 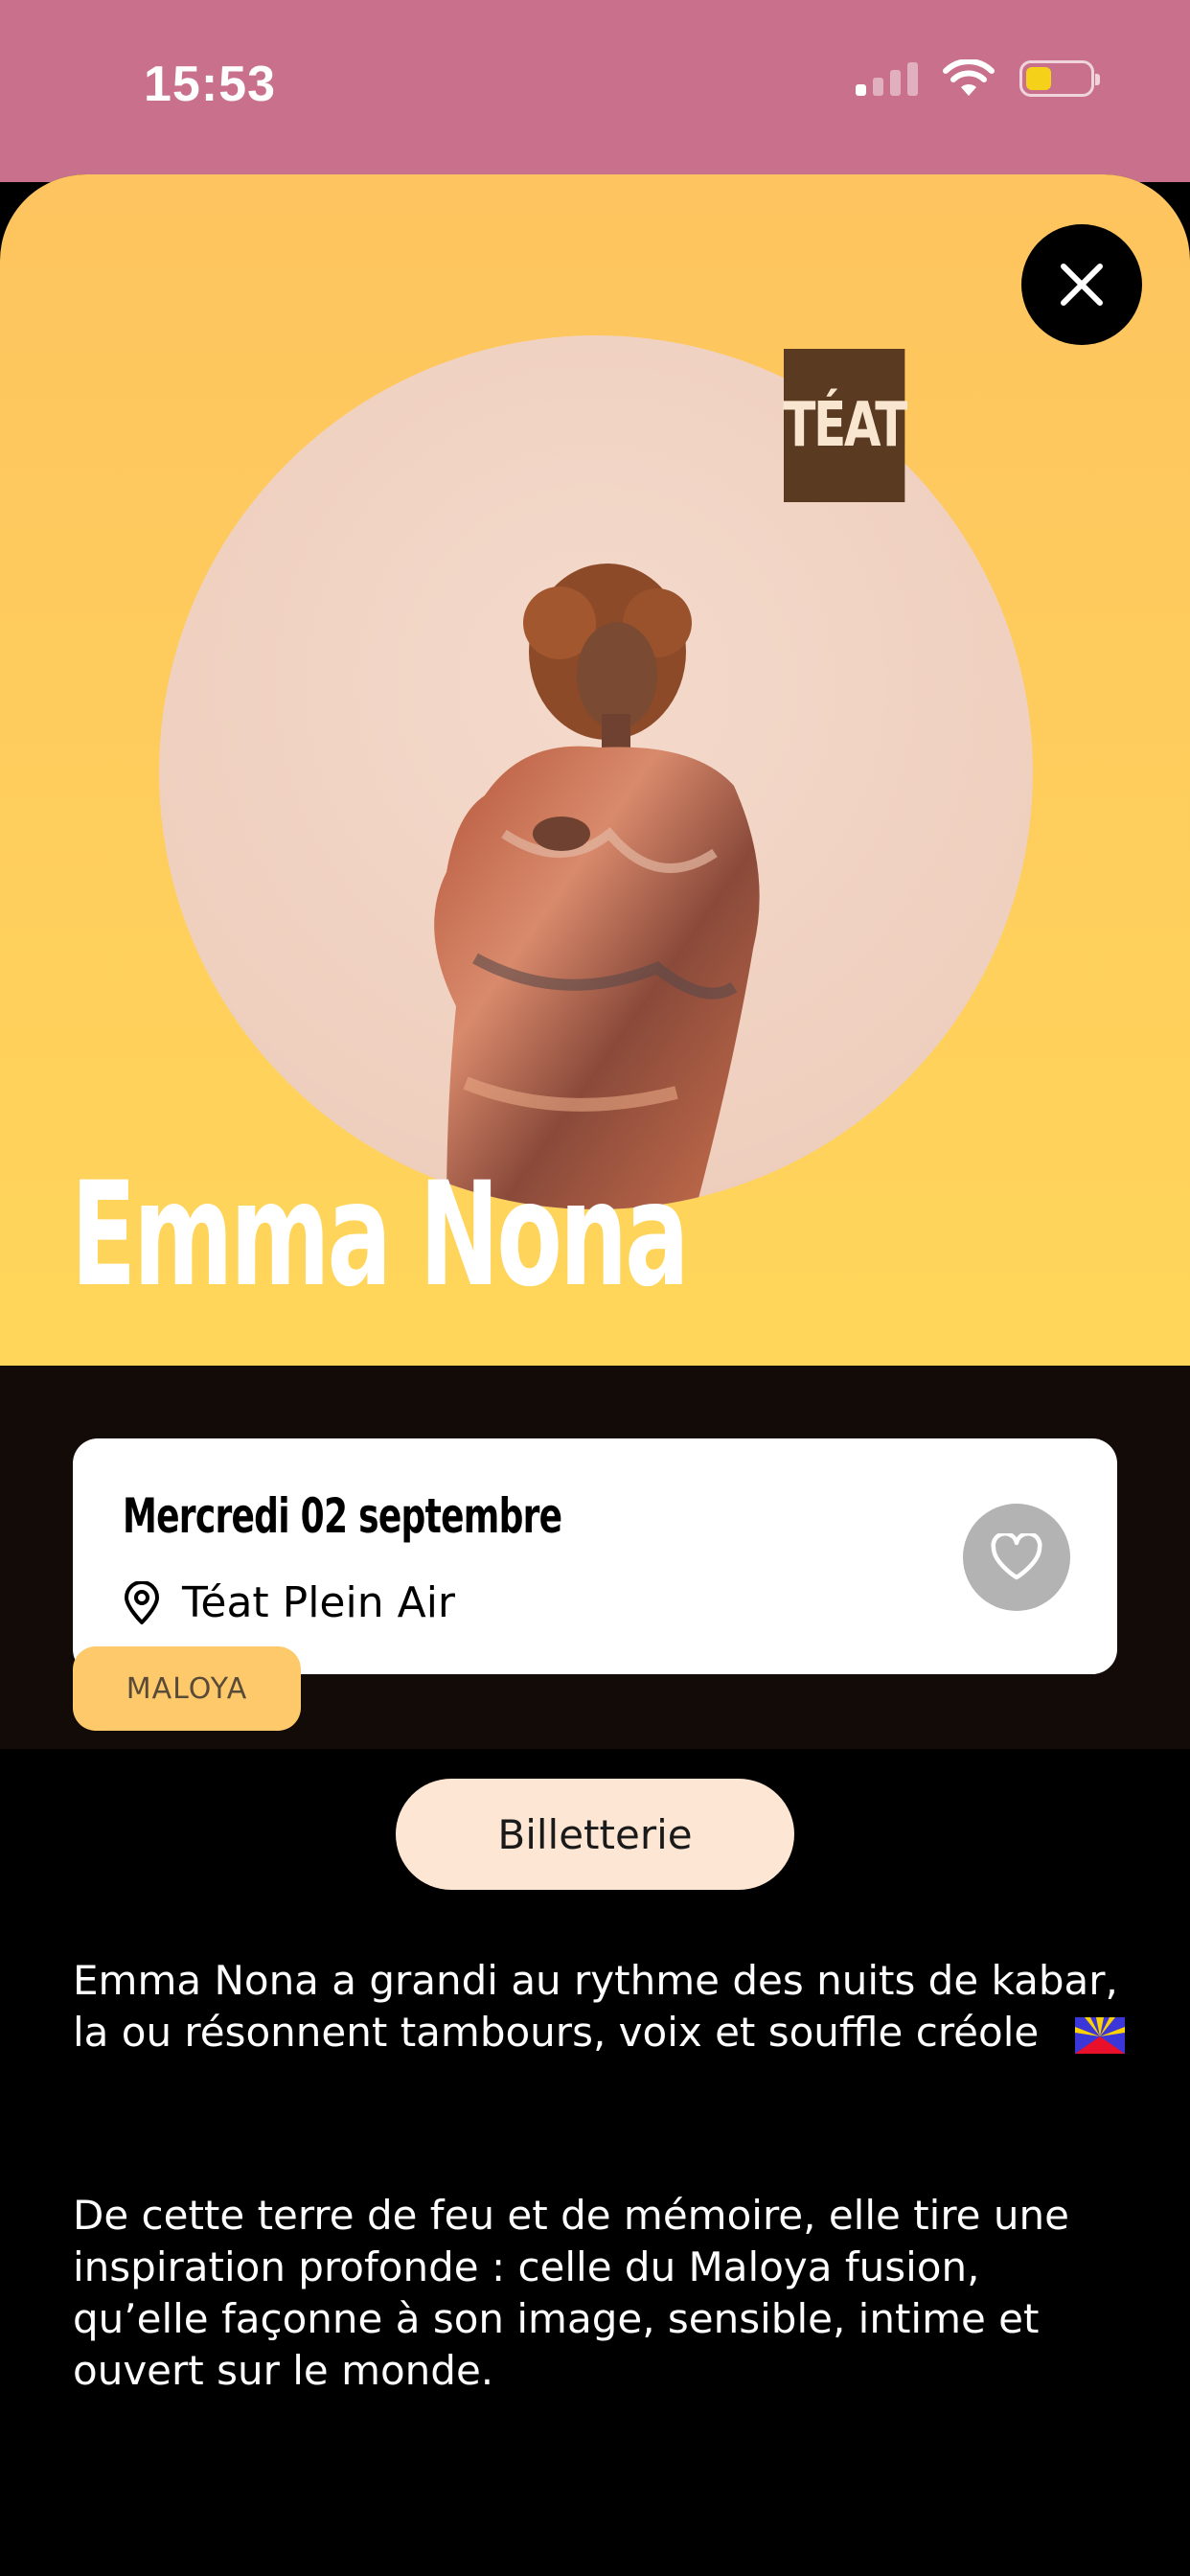 What do you see at coordinates (187, 1688) in the screenshot?
I see `genre-tag: MALOYA` at bounding box center [187, 1688].